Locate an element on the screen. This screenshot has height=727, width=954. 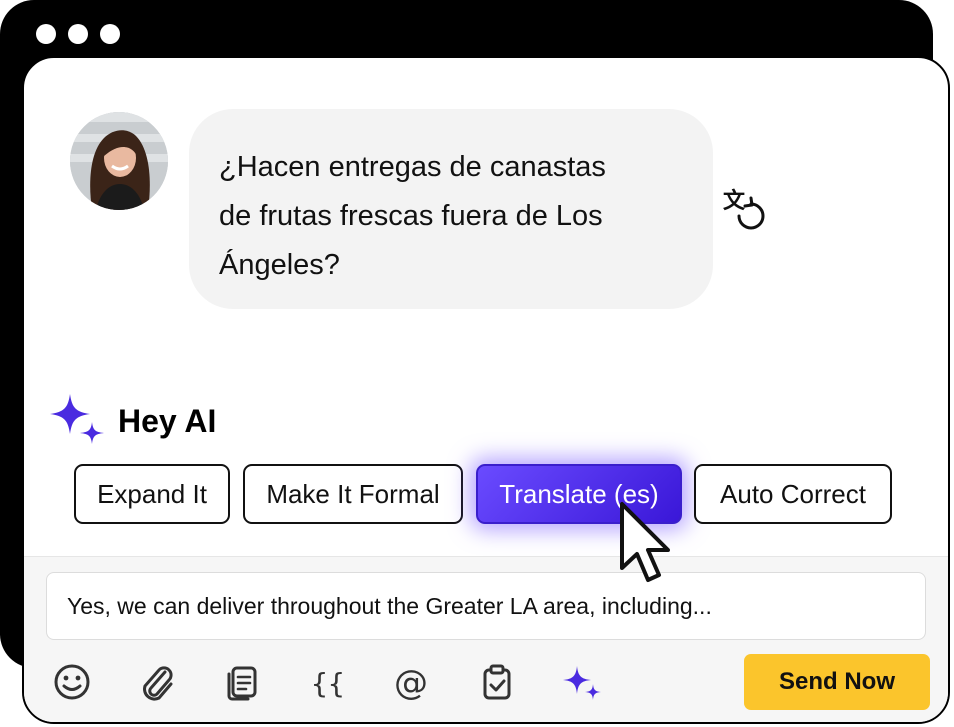
ai-header: Hey AI is located at coordinates (133, 420).